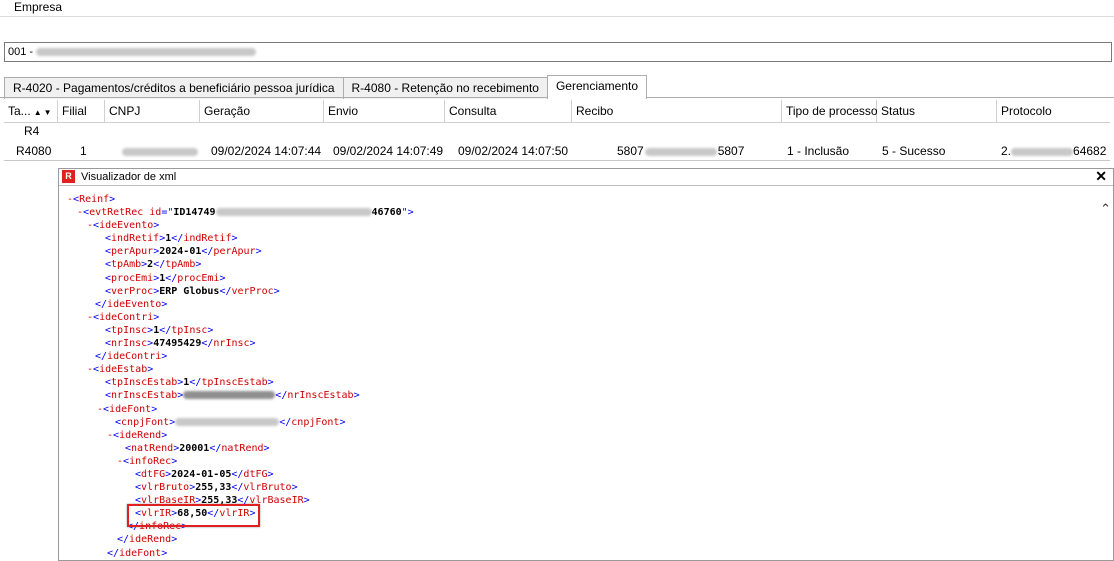 This screenshot has width=1114, height=561. Describe the element at coordinates (914, 151) in the screenshot. I see `cell-status: 5 - Sucesso` at that location.